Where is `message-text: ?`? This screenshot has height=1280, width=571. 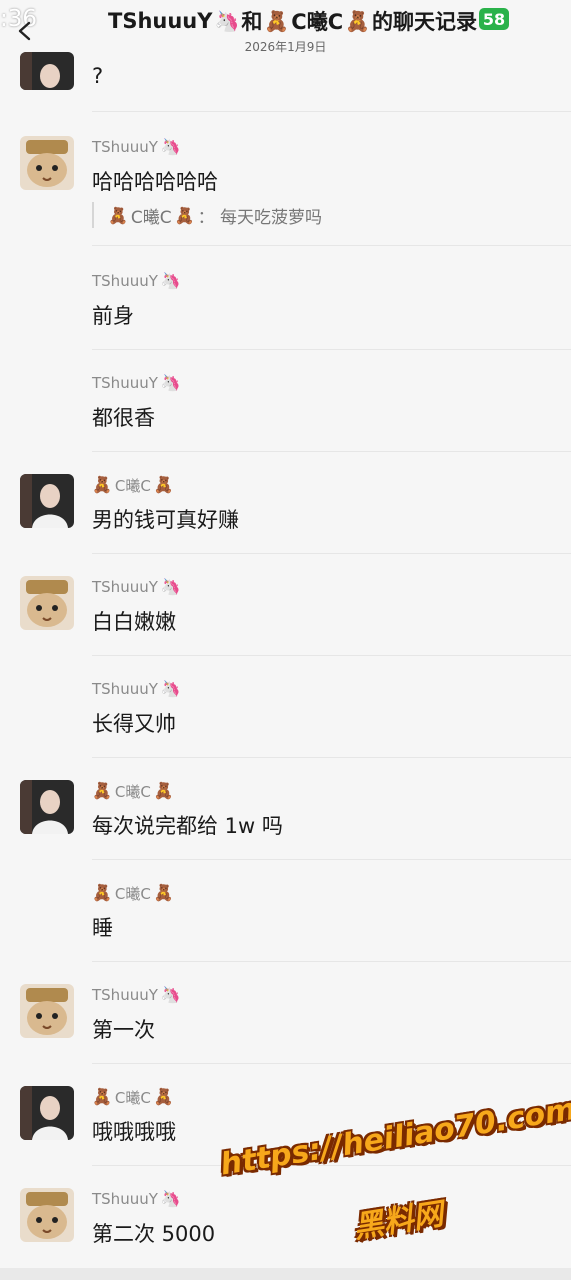
message-text: ? is located at coordinates (98, 76).